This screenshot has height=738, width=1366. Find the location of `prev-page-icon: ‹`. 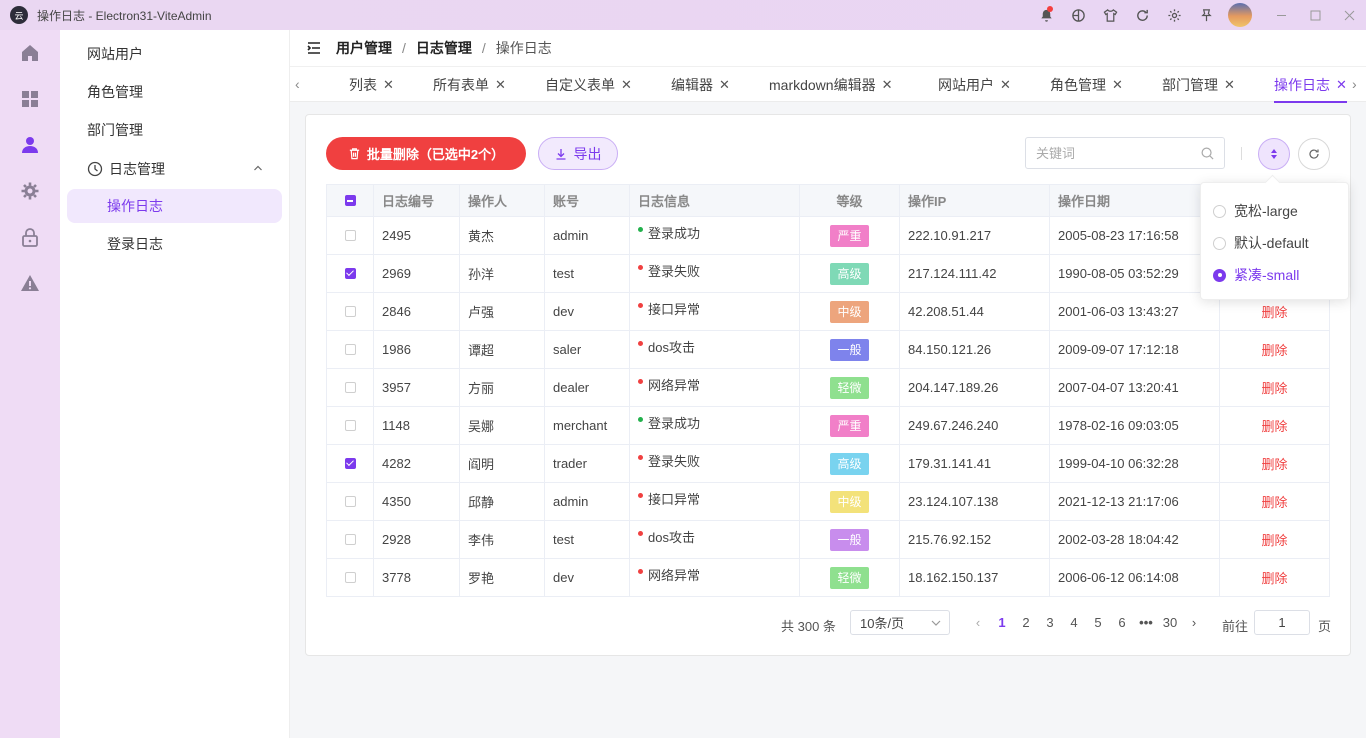

prev-page-icon: ‹ is located at coordinates (978, 622).